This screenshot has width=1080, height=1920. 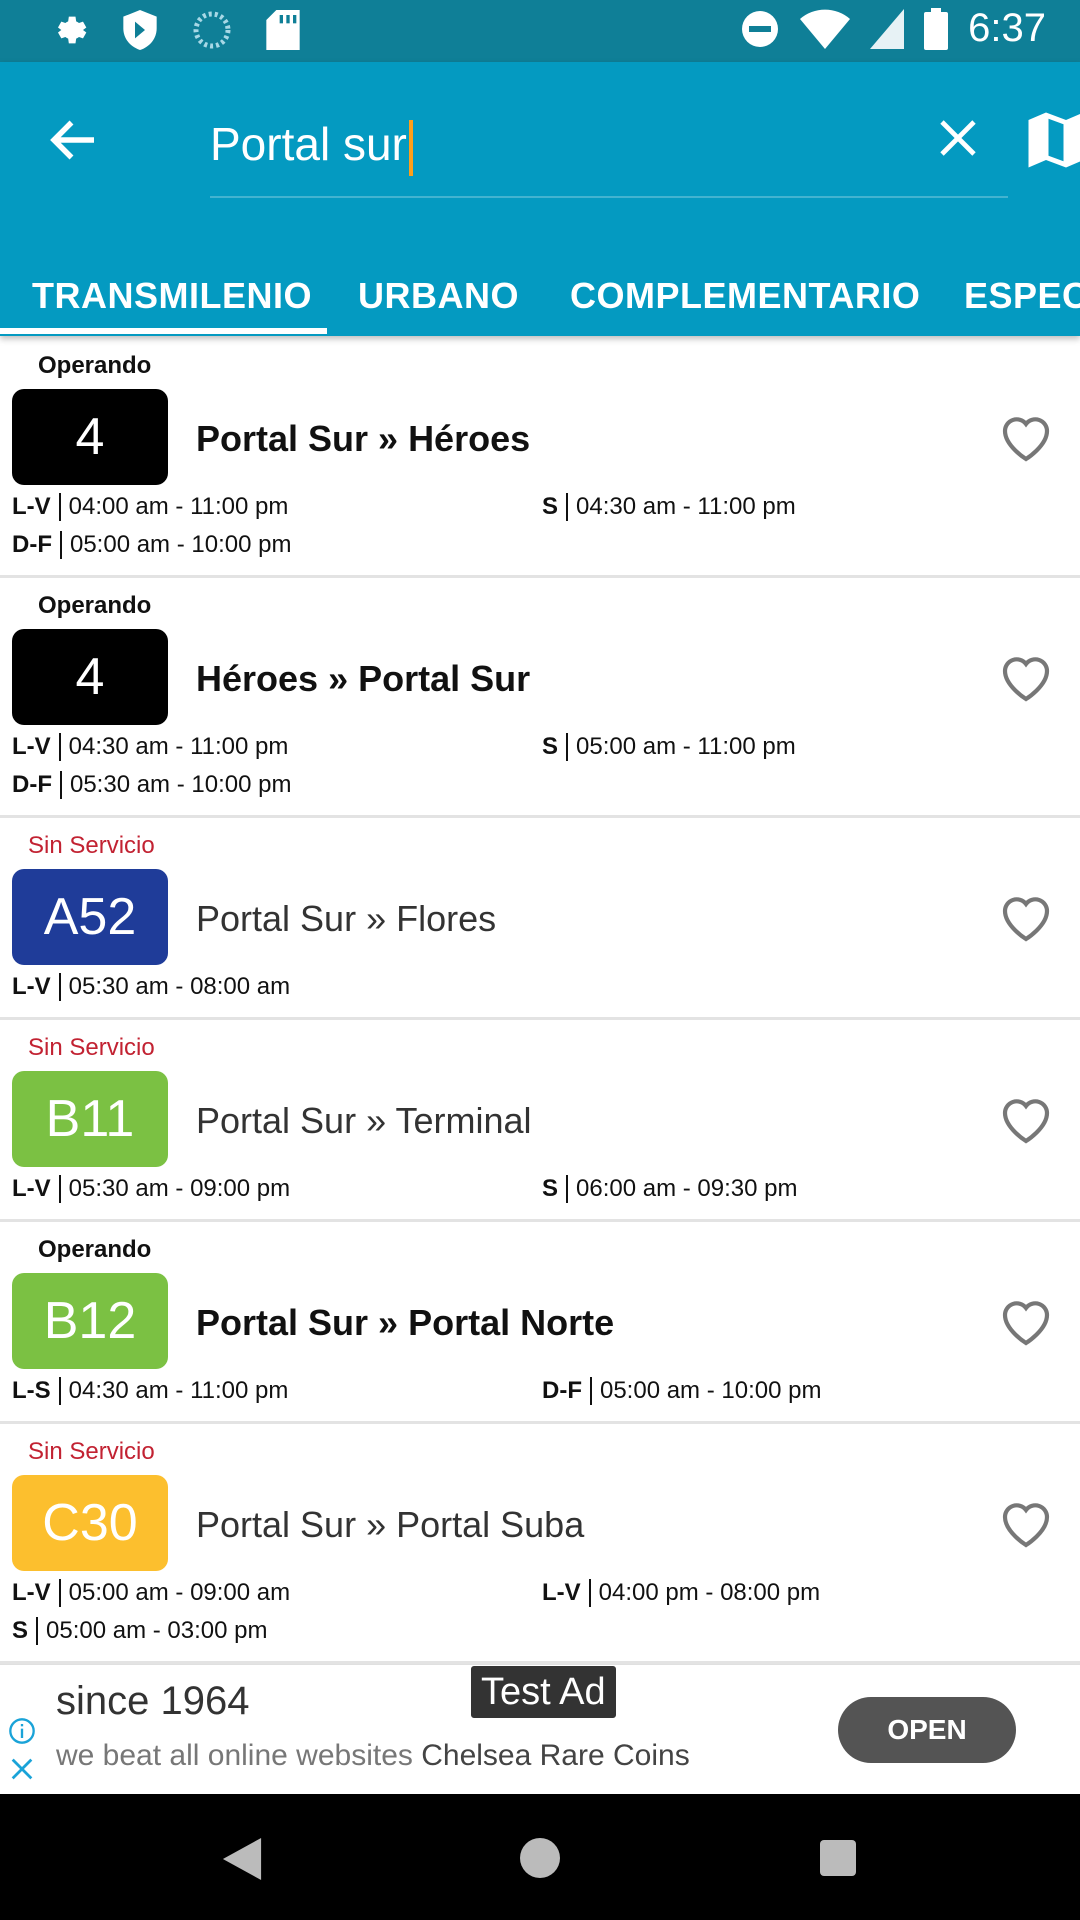 I want to click on tab-transmilenio: TRANSMILENIO, so click(x=172, y=296).